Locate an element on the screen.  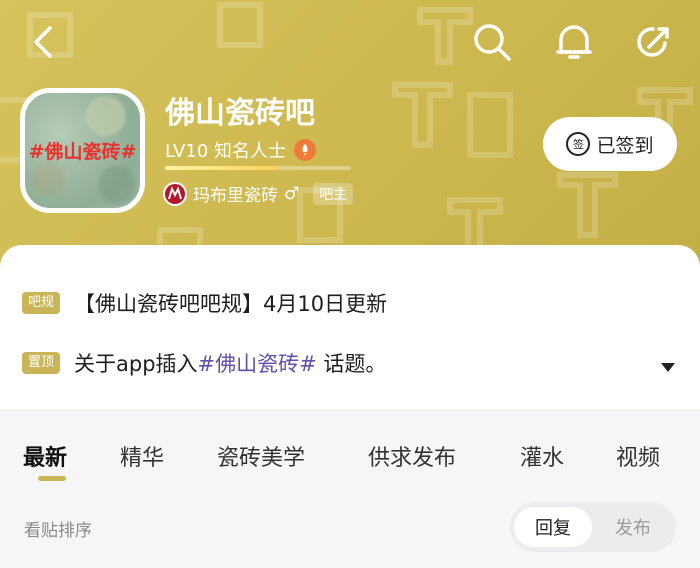
male-icon: ♂ is located at coordinates (292, 193).